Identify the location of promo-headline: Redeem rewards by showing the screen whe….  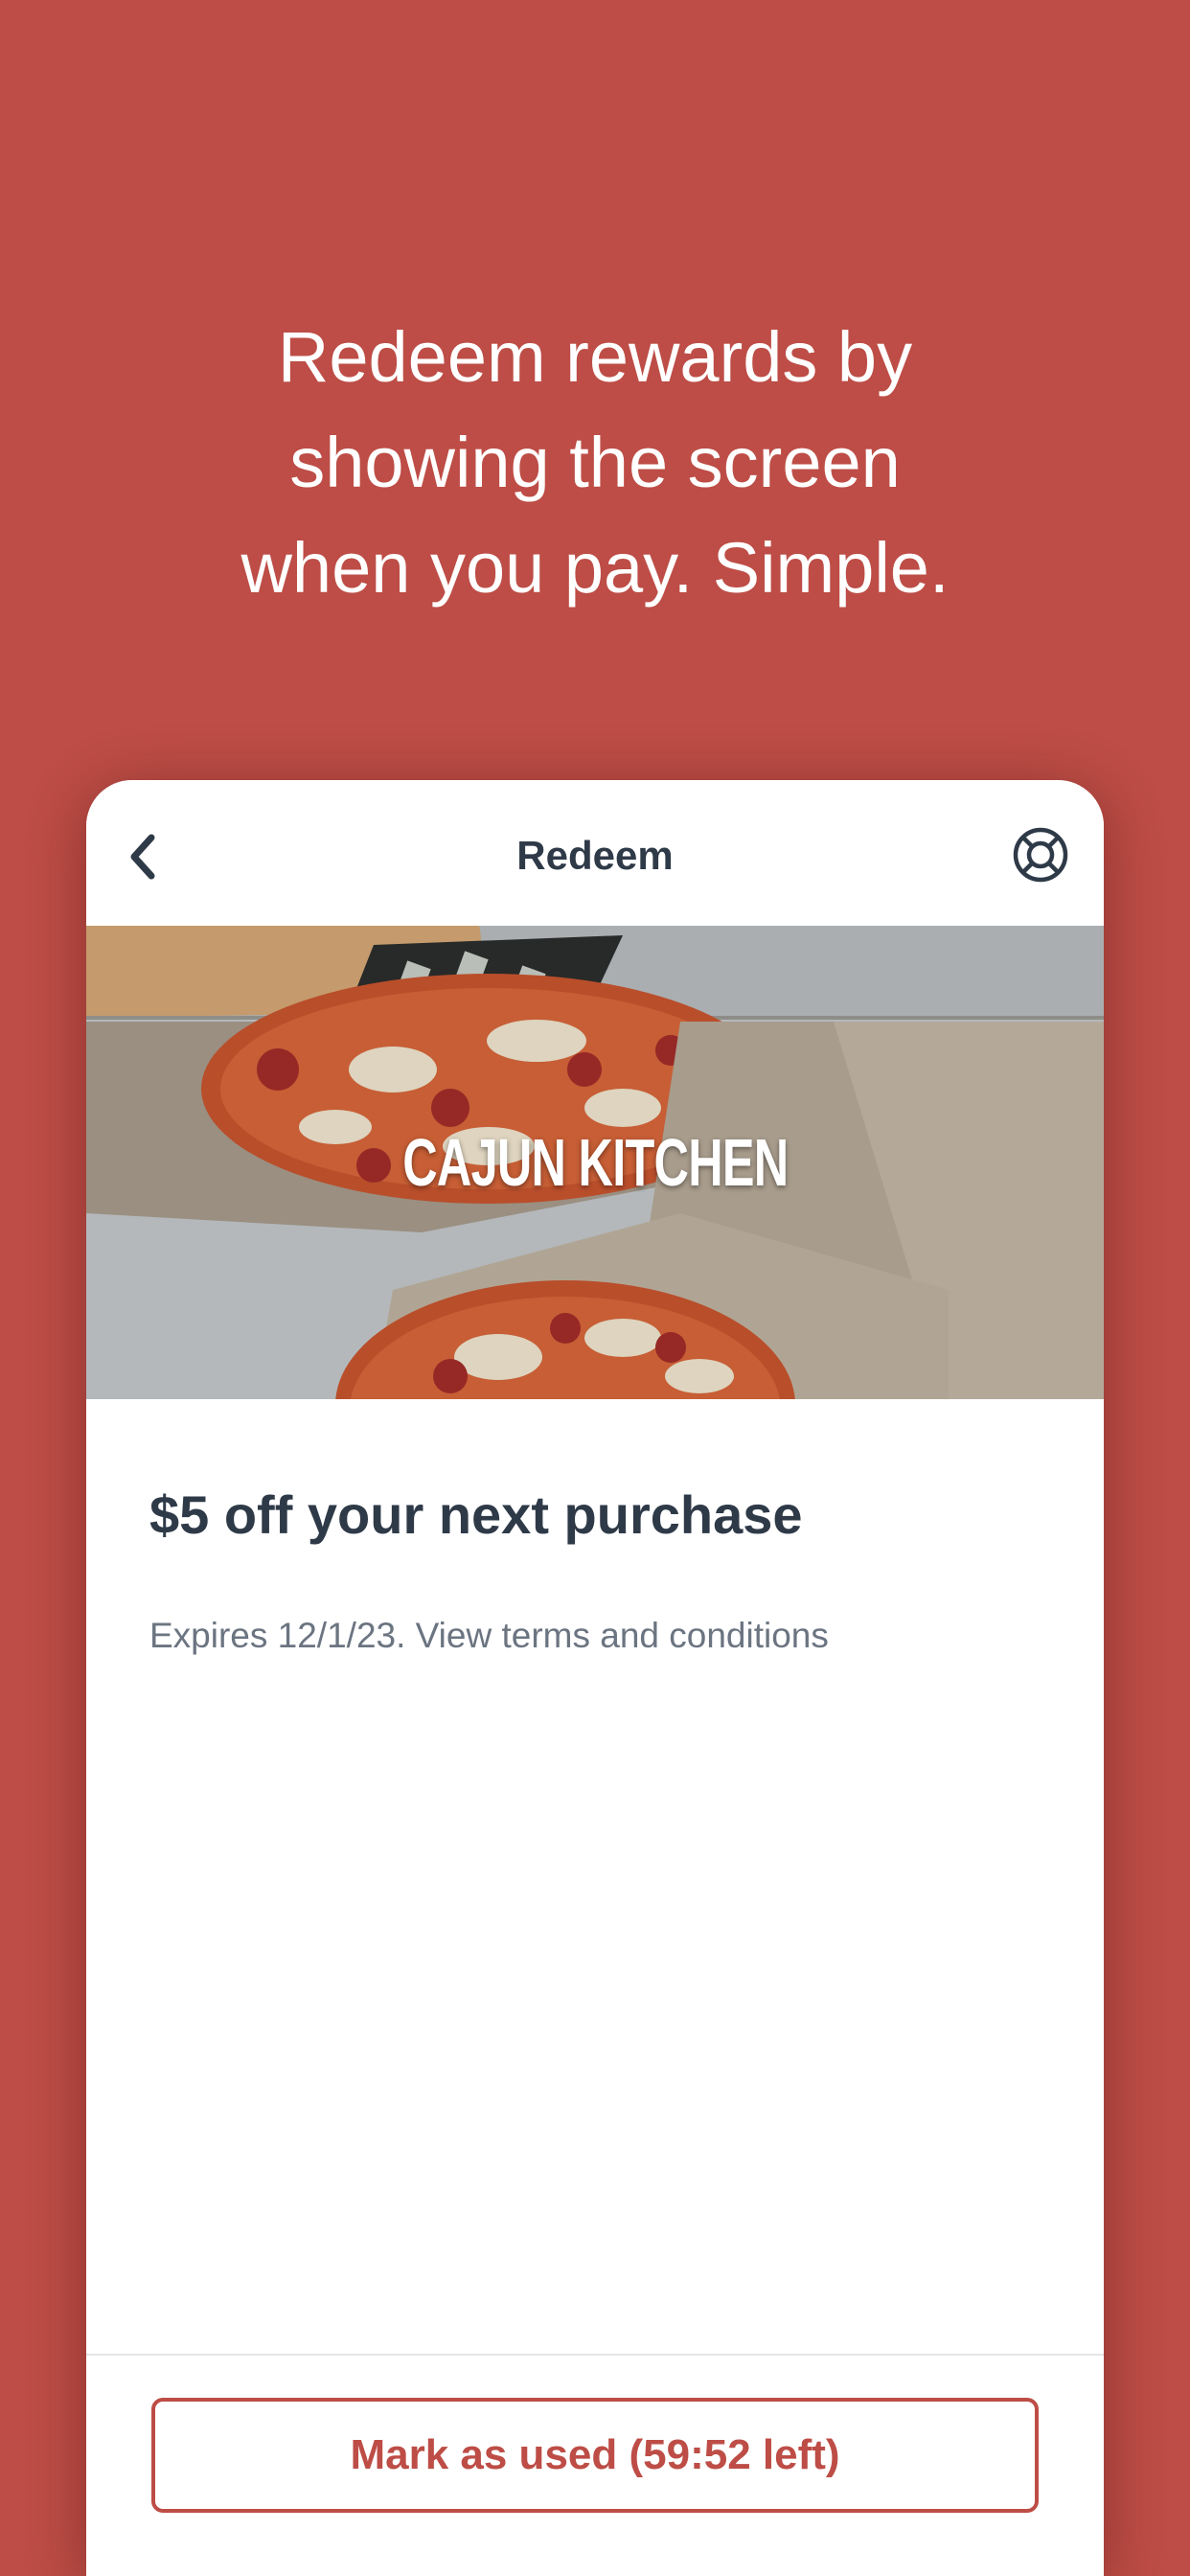
(595, 462).